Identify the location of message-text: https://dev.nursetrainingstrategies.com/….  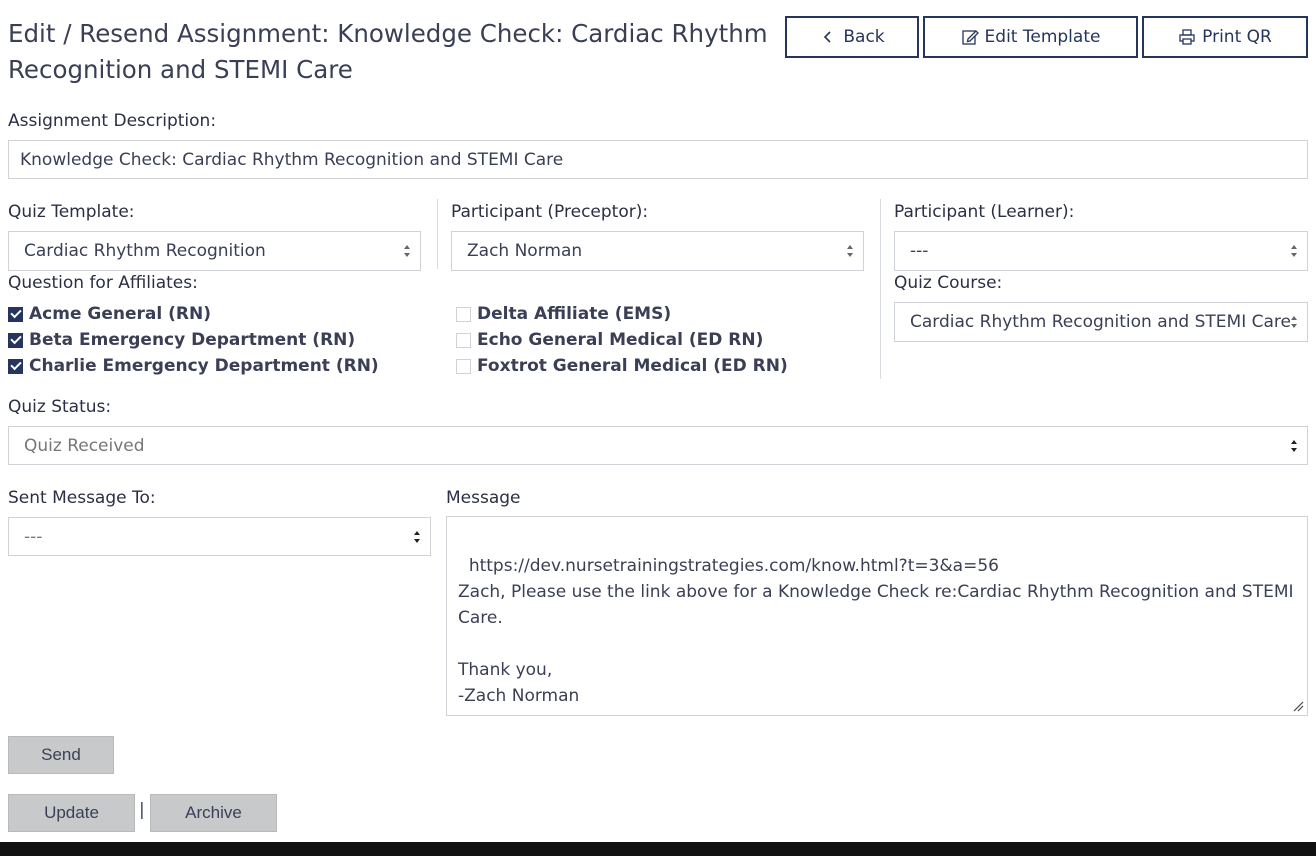
(876, 631).